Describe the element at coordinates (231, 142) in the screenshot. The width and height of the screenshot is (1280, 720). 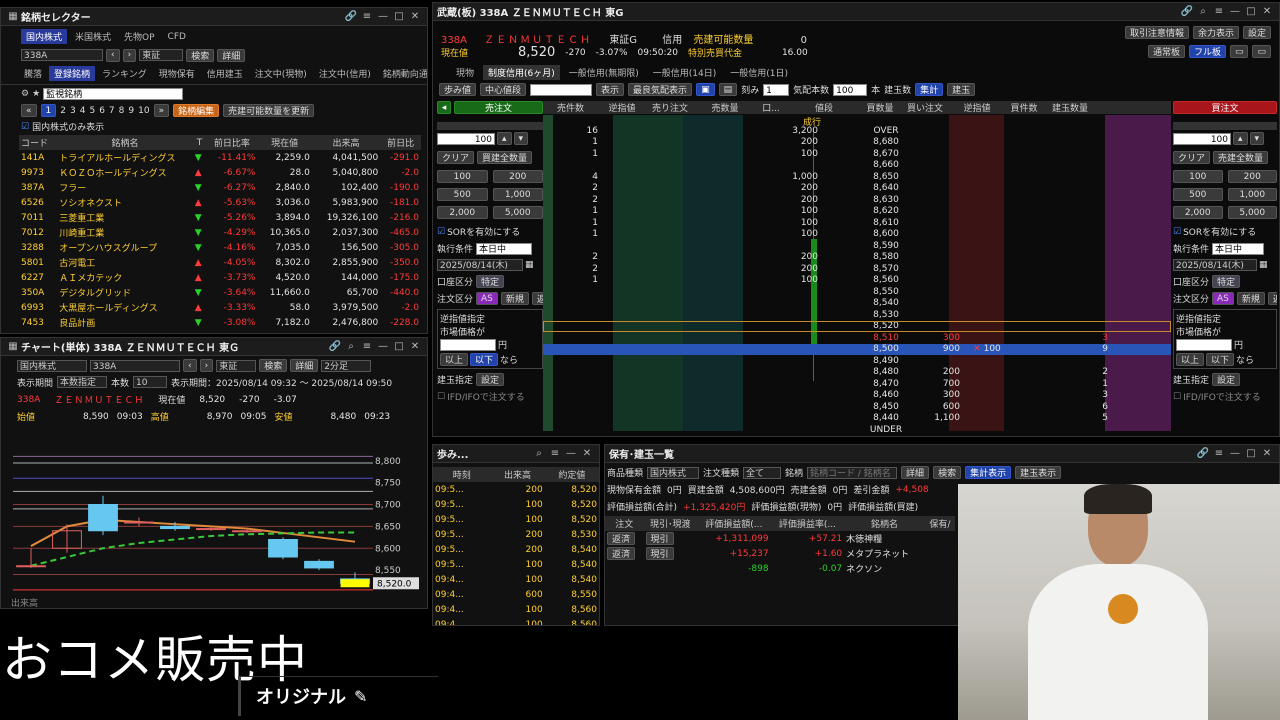
I see `col-rate: 前日比率` at that location.